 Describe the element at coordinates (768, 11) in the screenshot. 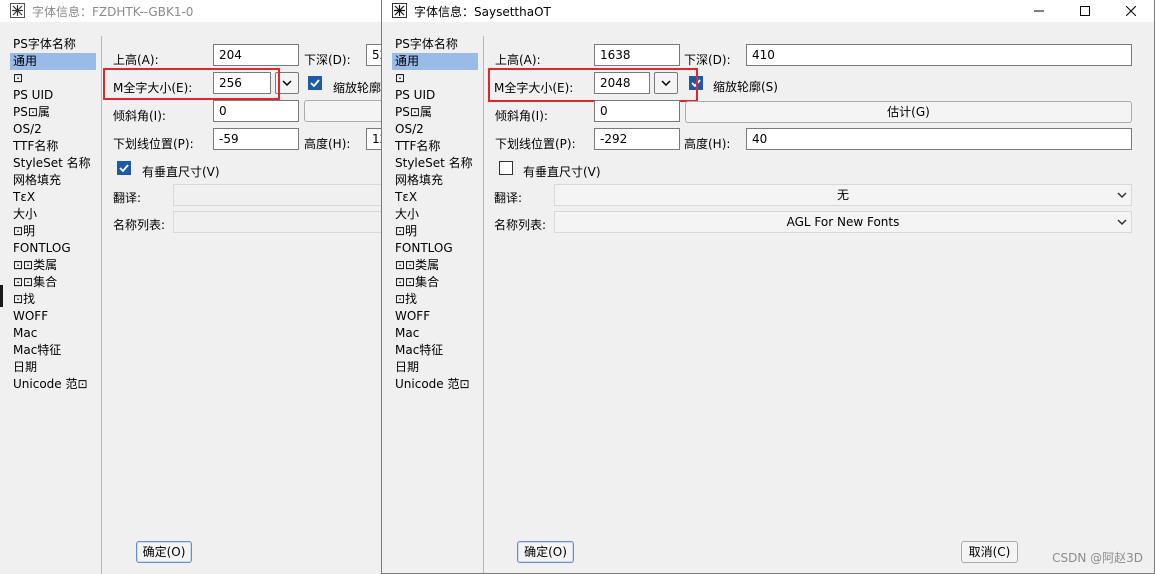

I see `title-bar: 字体信息：SaysetthaOT` at that location.